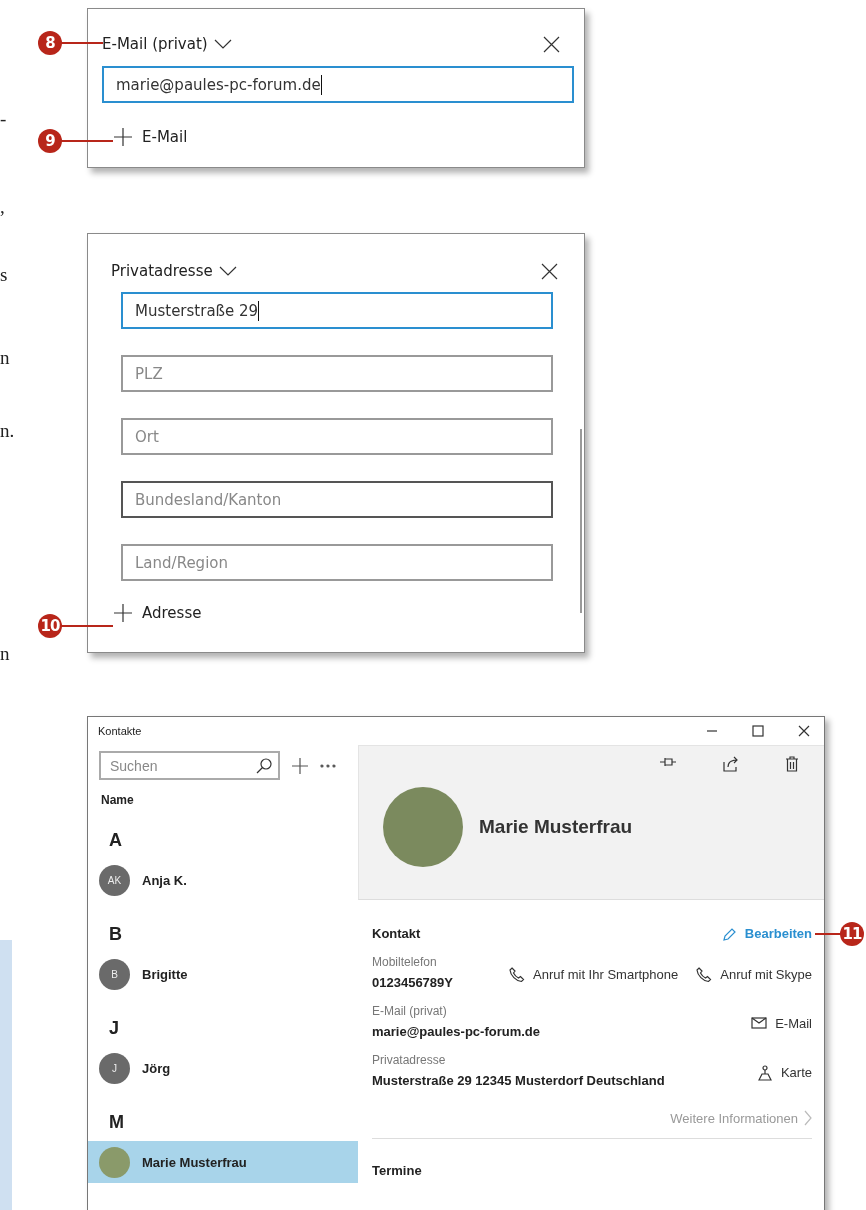 The width and height of the screenshot is (866, 1210). What do you see at coordinates (223, 1068) in the screenshot?
I see `contact-item: J Jörg` at bounding box center [223, 1068].